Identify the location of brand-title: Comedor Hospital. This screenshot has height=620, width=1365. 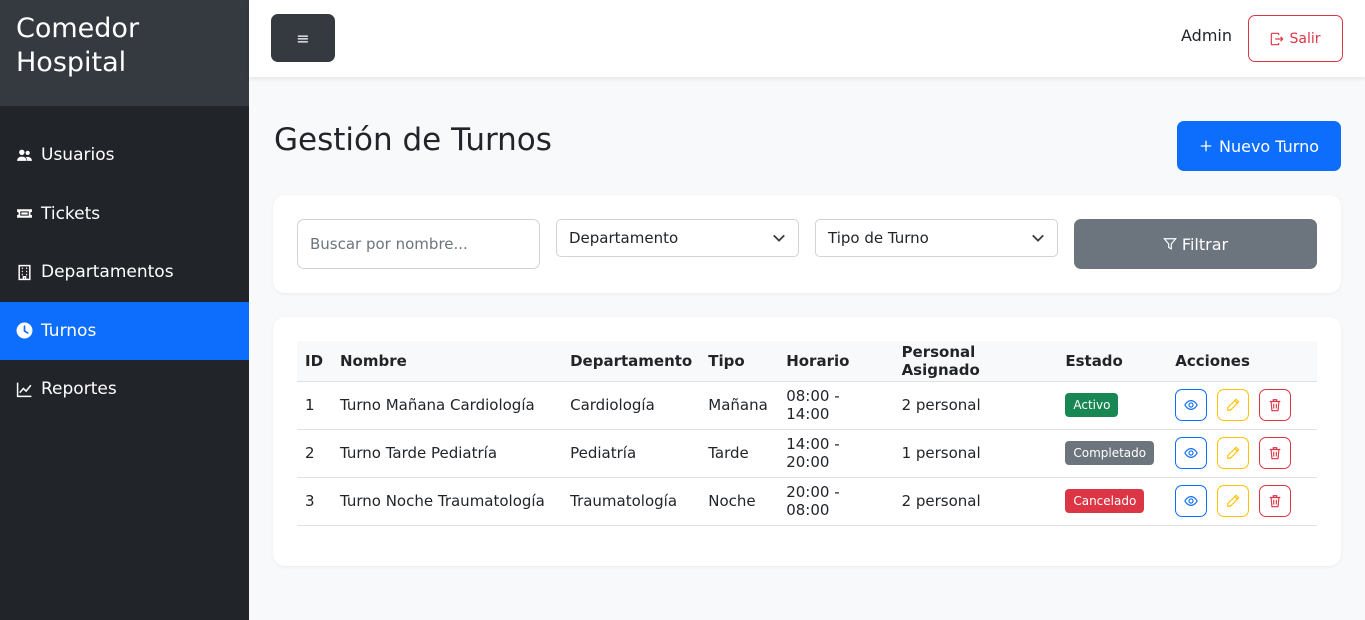
(78, 45).